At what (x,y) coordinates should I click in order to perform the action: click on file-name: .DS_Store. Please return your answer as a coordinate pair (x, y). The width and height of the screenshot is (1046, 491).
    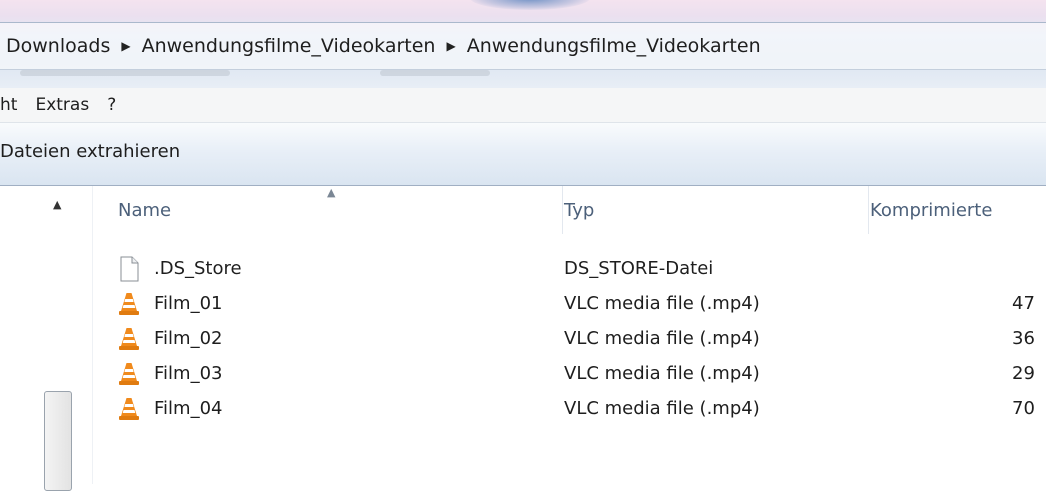
    Looking at the image, I should click on (198, 268).